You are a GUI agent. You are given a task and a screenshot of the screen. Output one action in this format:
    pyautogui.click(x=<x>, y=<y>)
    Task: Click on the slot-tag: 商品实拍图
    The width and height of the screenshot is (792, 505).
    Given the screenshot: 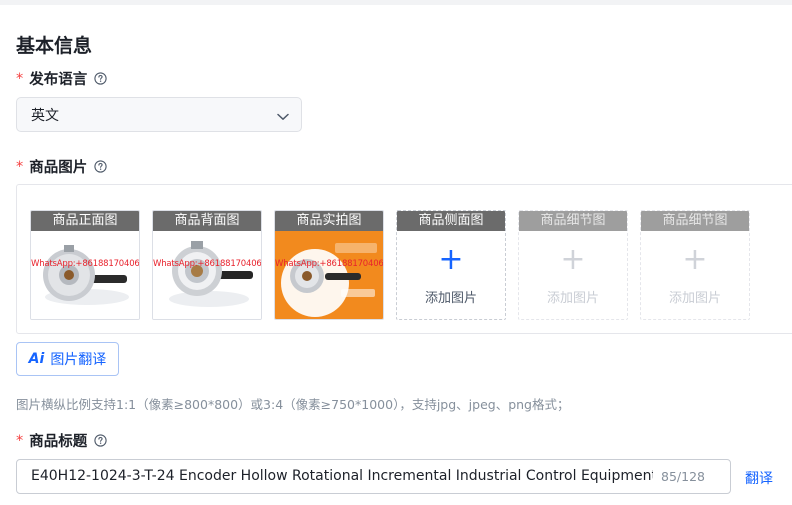 What is the action you would take?
    pyautogui.click(x=329, y=221)
    